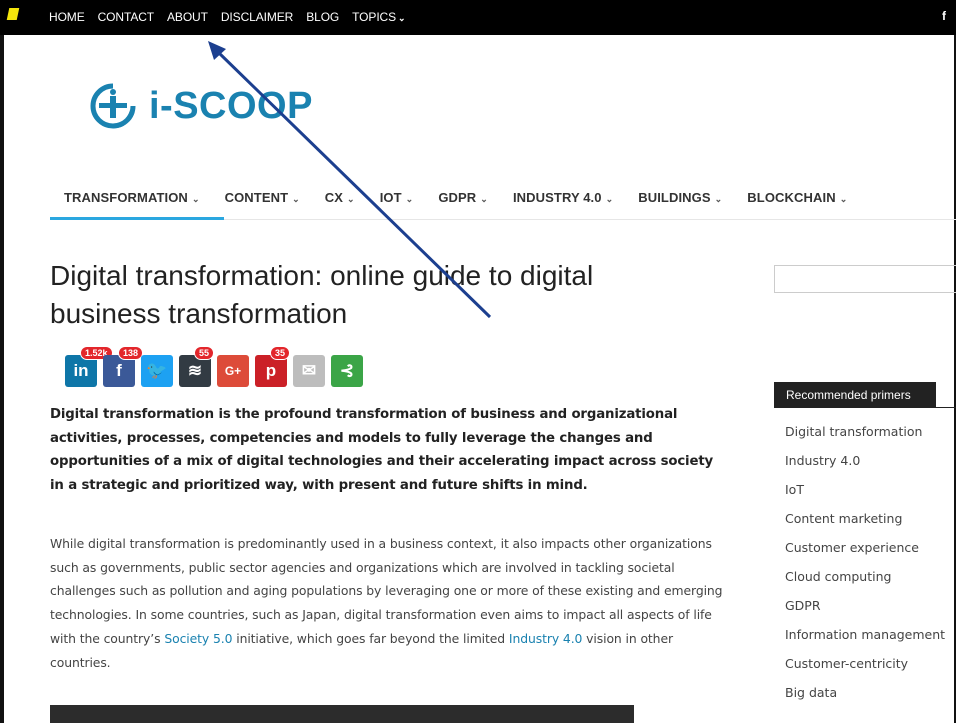  I want to click on topnav-about: ABOUT, so click(187, 17).